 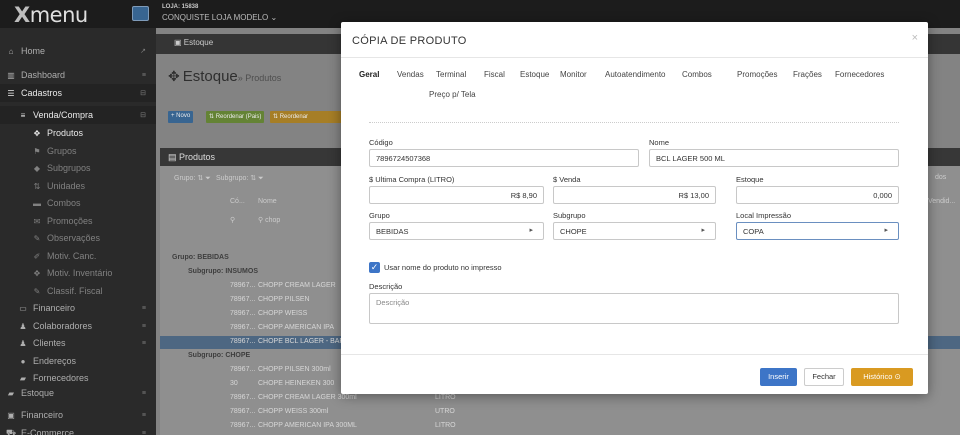 I want to click on tab-geral: Geral, so click(x=369, y=74).